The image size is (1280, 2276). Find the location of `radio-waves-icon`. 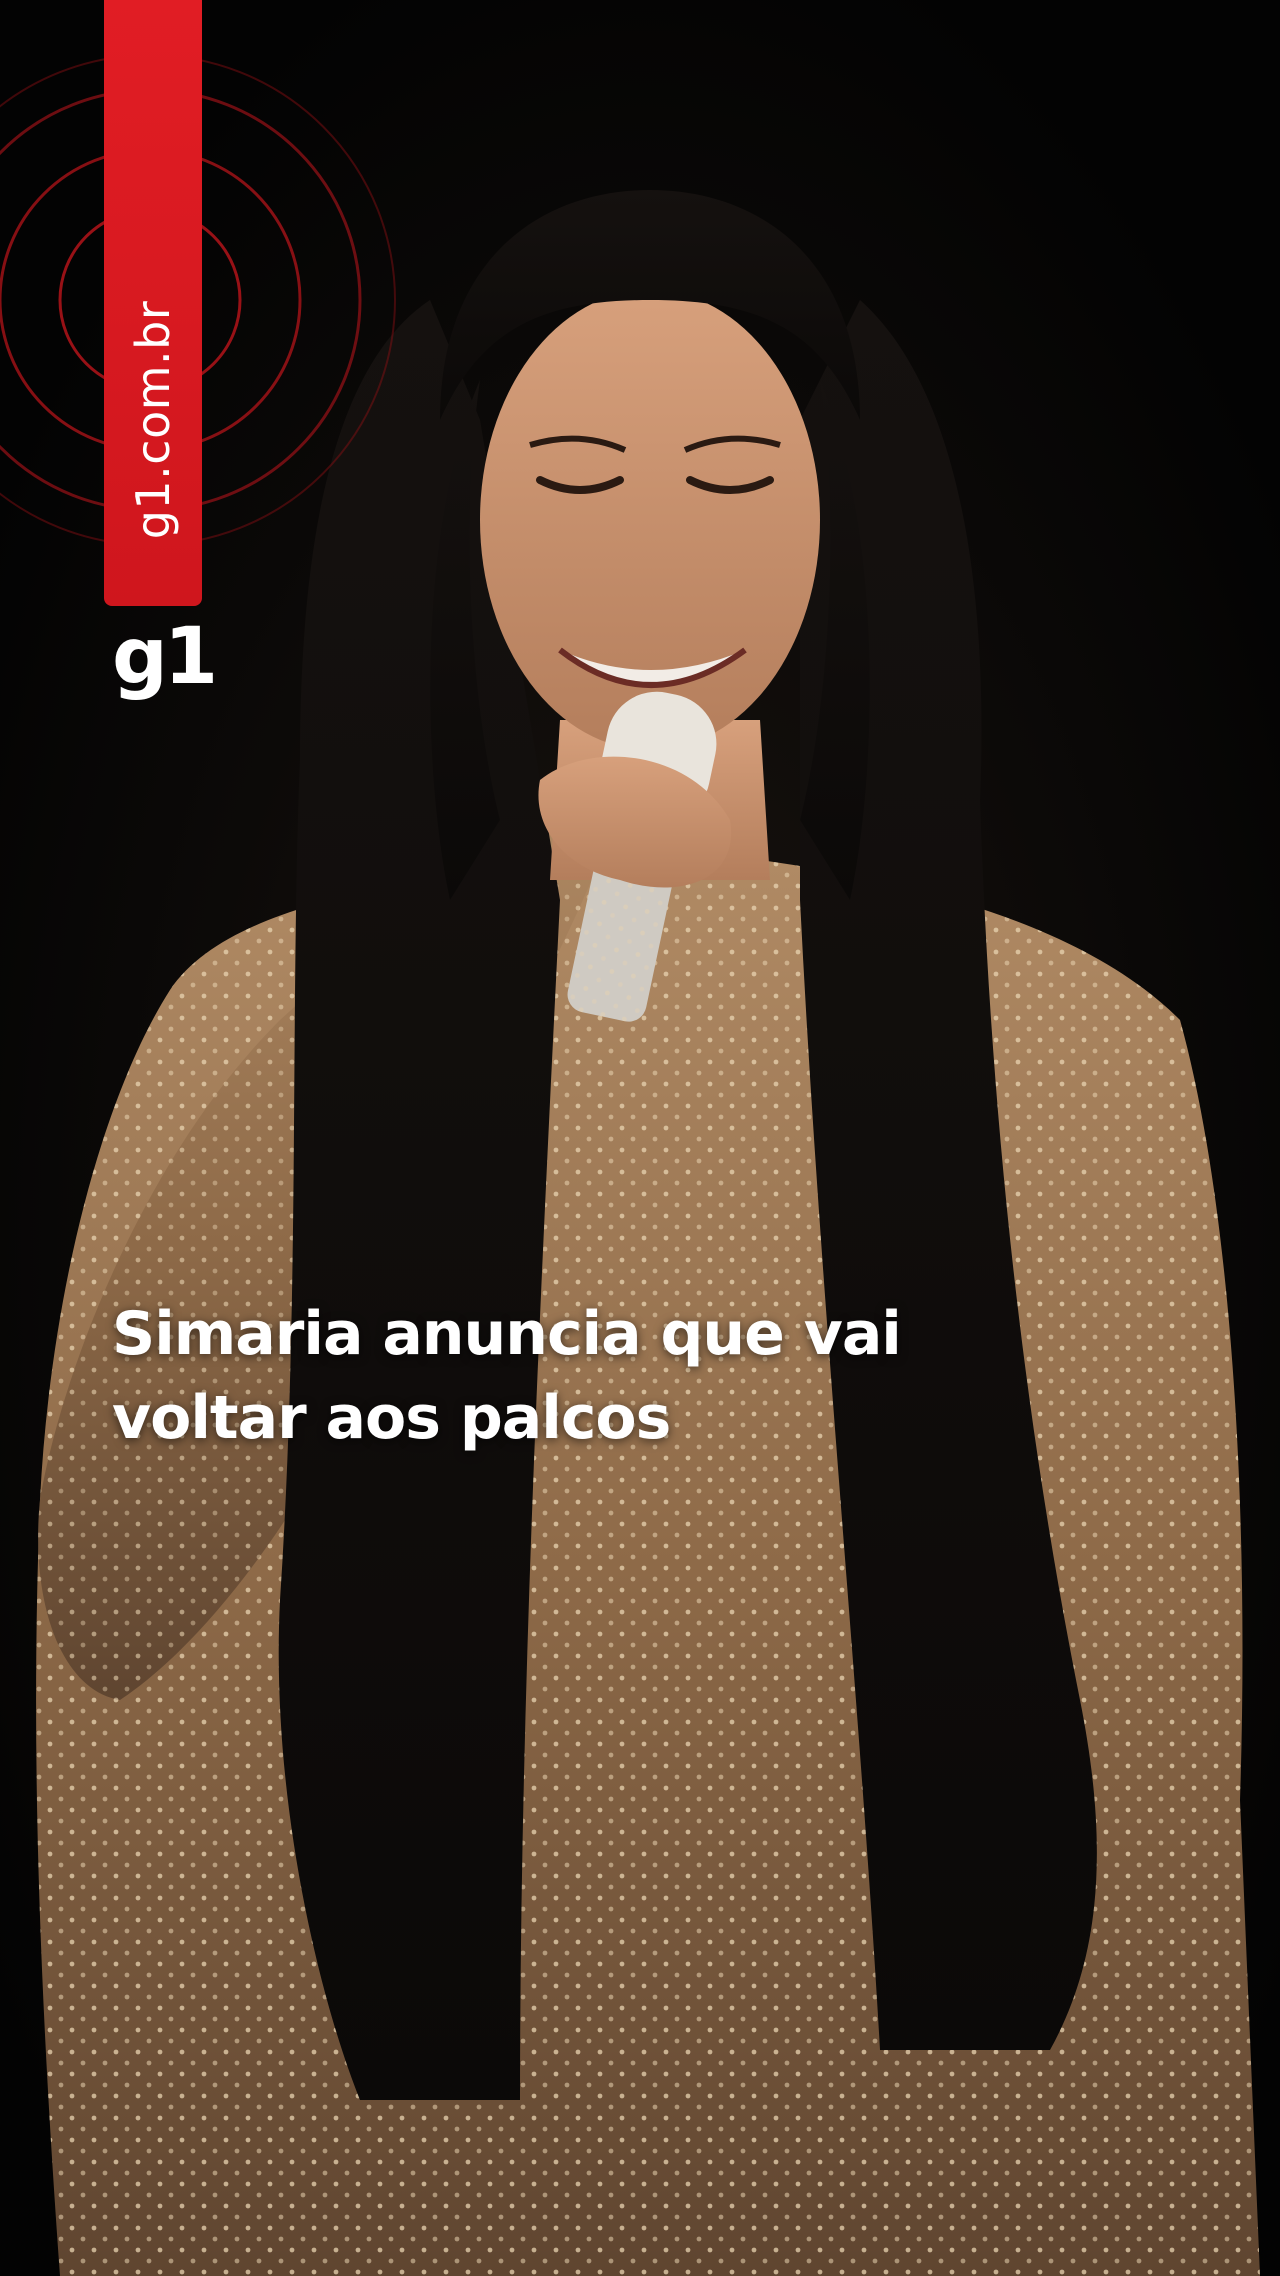

radio-waves-icon is located at coordinates (198, 300).